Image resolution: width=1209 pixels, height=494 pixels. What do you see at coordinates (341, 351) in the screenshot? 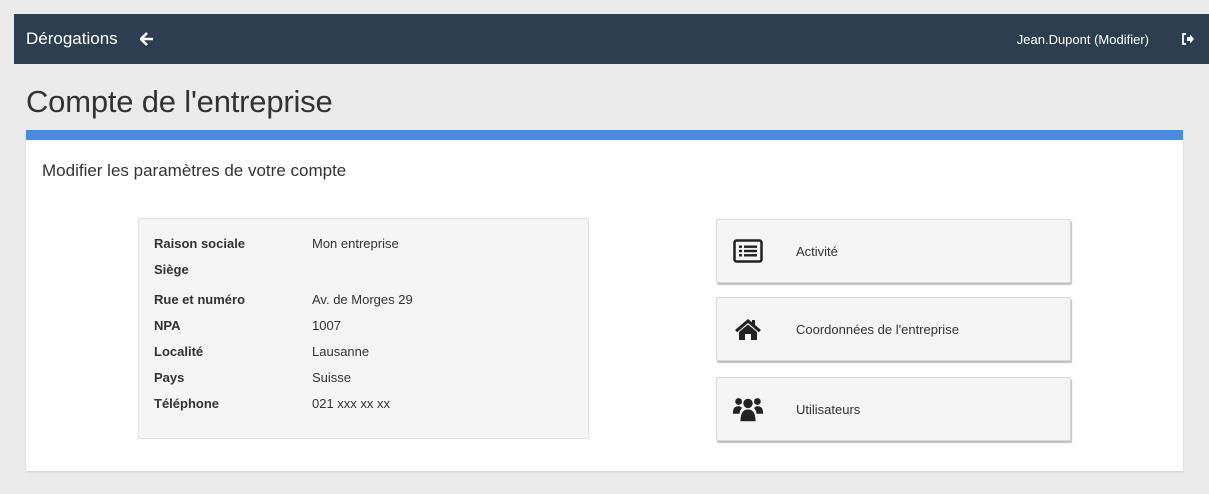
I see `info-value: Lausanne` at bounding box center [341, 351].